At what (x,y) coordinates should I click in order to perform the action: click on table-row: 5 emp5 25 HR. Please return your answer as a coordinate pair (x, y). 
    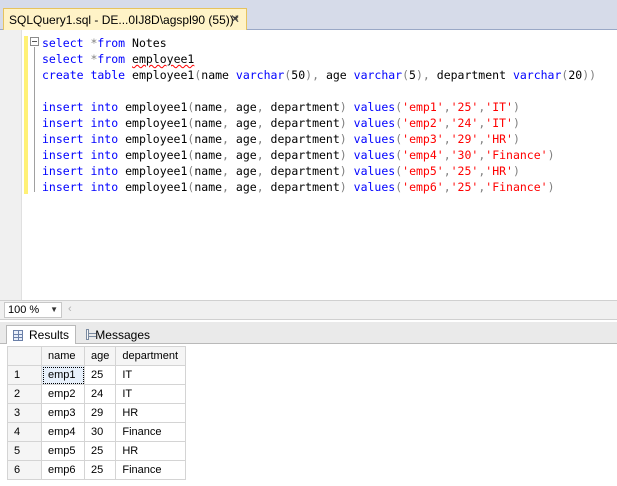
    Looking at the image, I should click on (97, 451).